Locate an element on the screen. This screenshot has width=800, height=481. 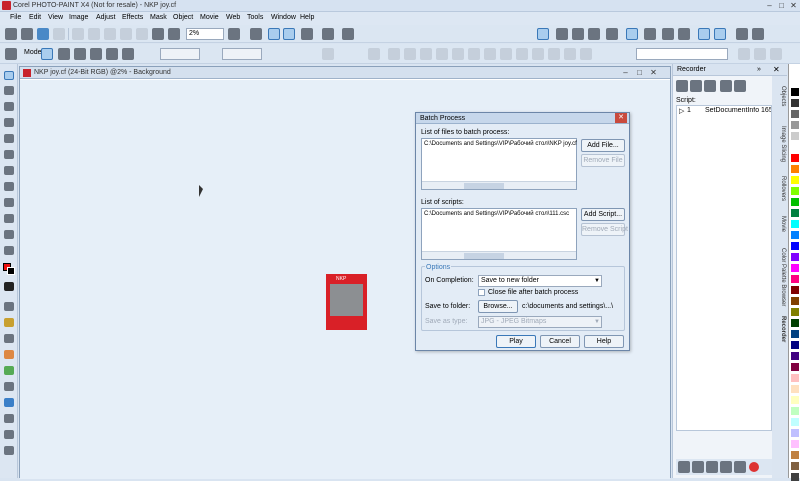
order-front-icon is located at coordinates (538, 54).